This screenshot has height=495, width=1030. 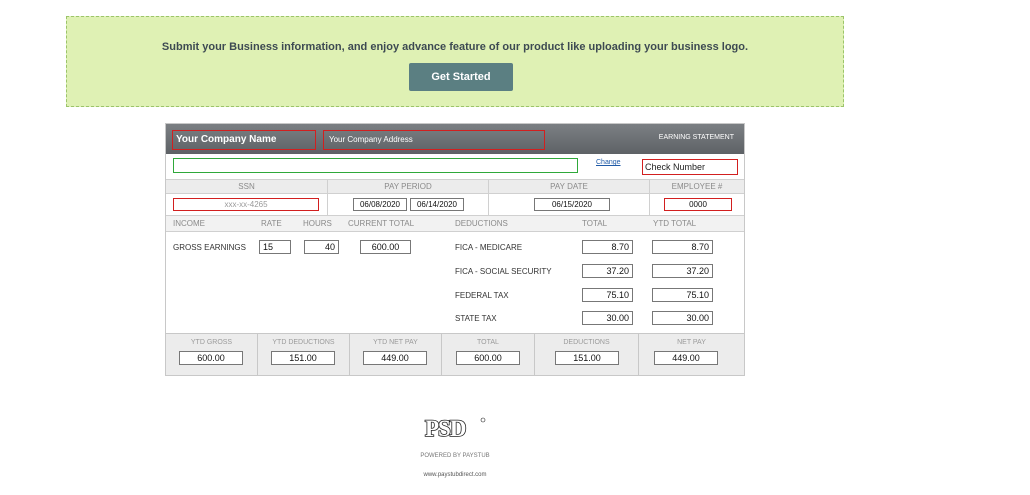 What do you see at coordinates (698, 204) in the screenshot?
I see `employee-number-field: 0000` at bounding box center [698, 204].